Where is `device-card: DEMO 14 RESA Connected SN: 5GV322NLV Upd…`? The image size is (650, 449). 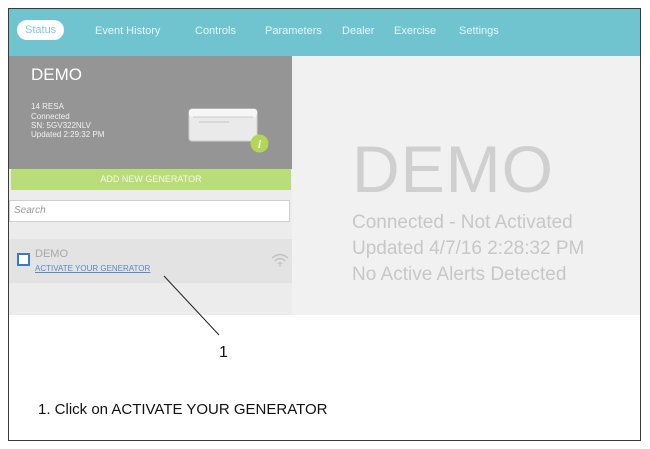
device-card: DEMO 14 RESA Connected SN: 5GV322NLV Upd… is located at coordinates (150, 112).